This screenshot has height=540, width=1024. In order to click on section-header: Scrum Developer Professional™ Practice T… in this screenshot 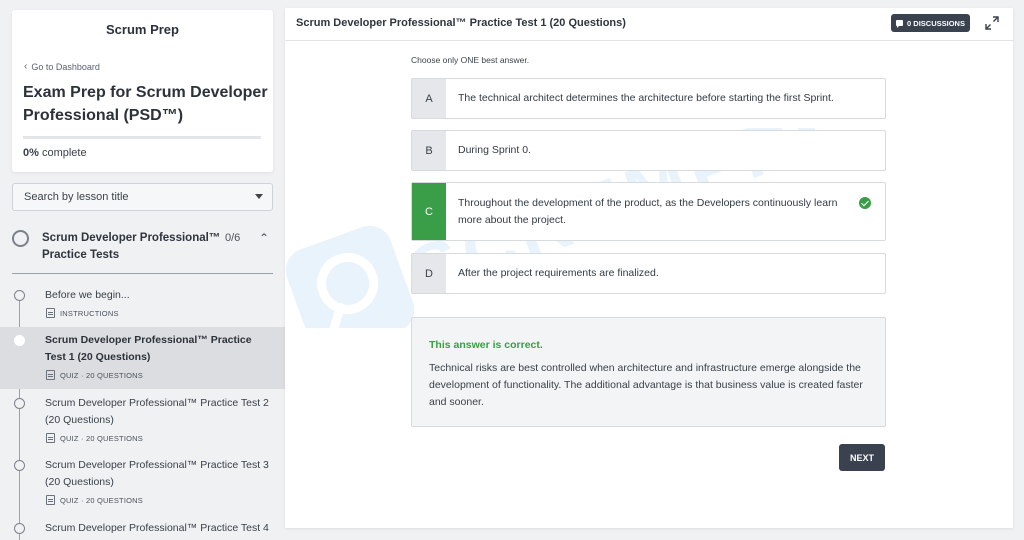, I will do `click(142, 251)`.